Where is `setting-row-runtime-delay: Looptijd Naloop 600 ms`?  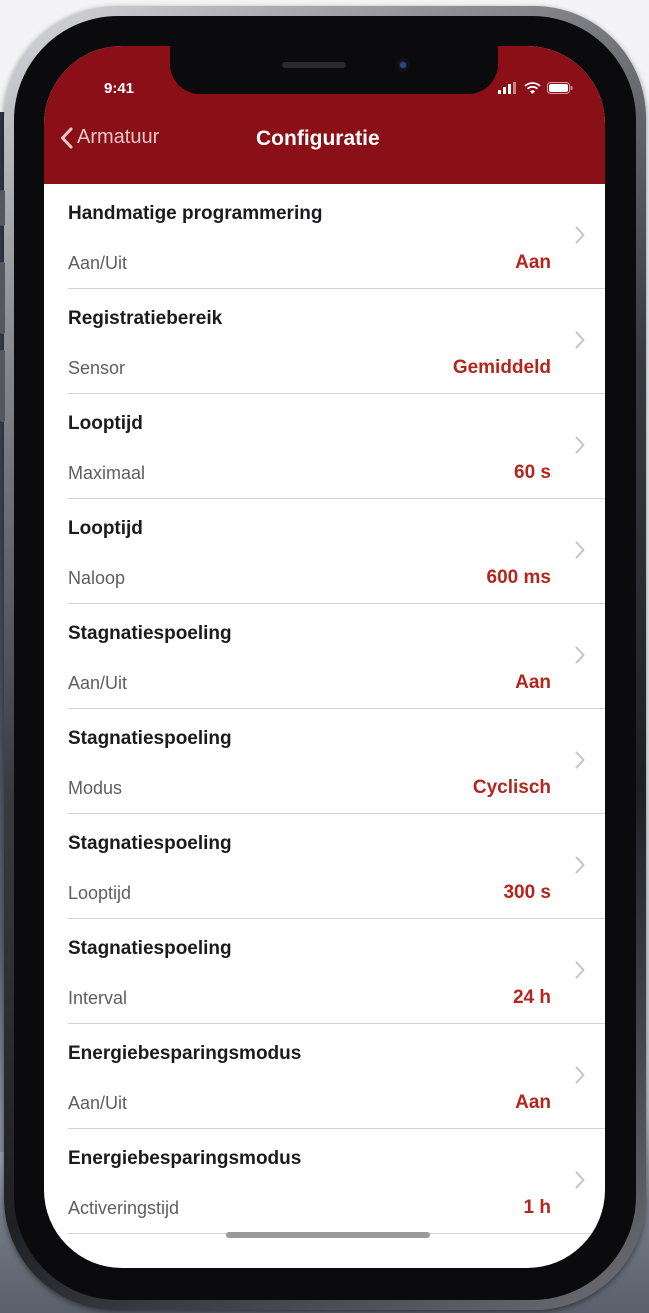 setting-row-runtime-delay: Looptijd Naloop 600 ms is located at coordinates (324, 551).